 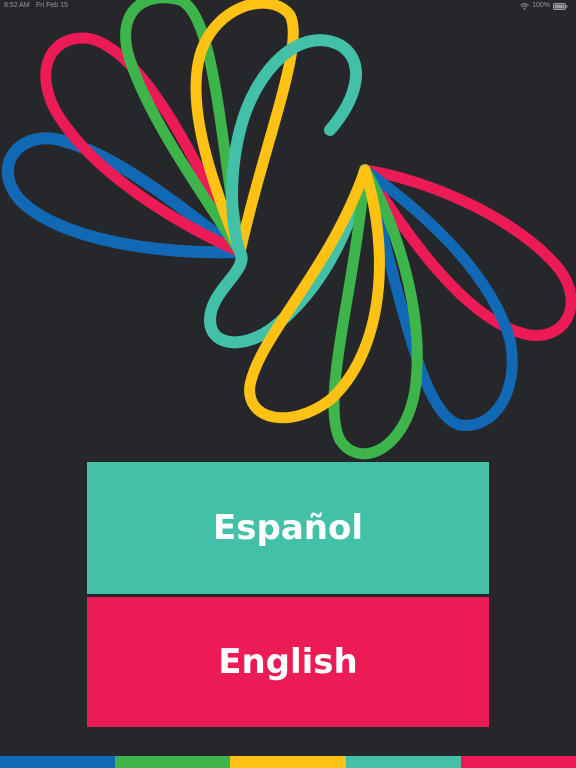 I want to click on stripe-yellow, so click(x=288, y=762).